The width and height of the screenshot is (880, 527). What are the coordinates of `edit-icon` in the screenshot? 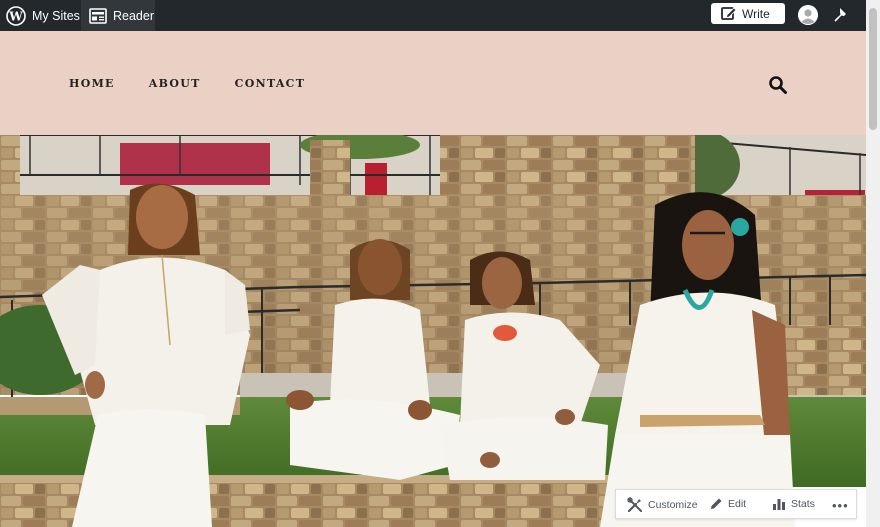 It's located at (716, 503).